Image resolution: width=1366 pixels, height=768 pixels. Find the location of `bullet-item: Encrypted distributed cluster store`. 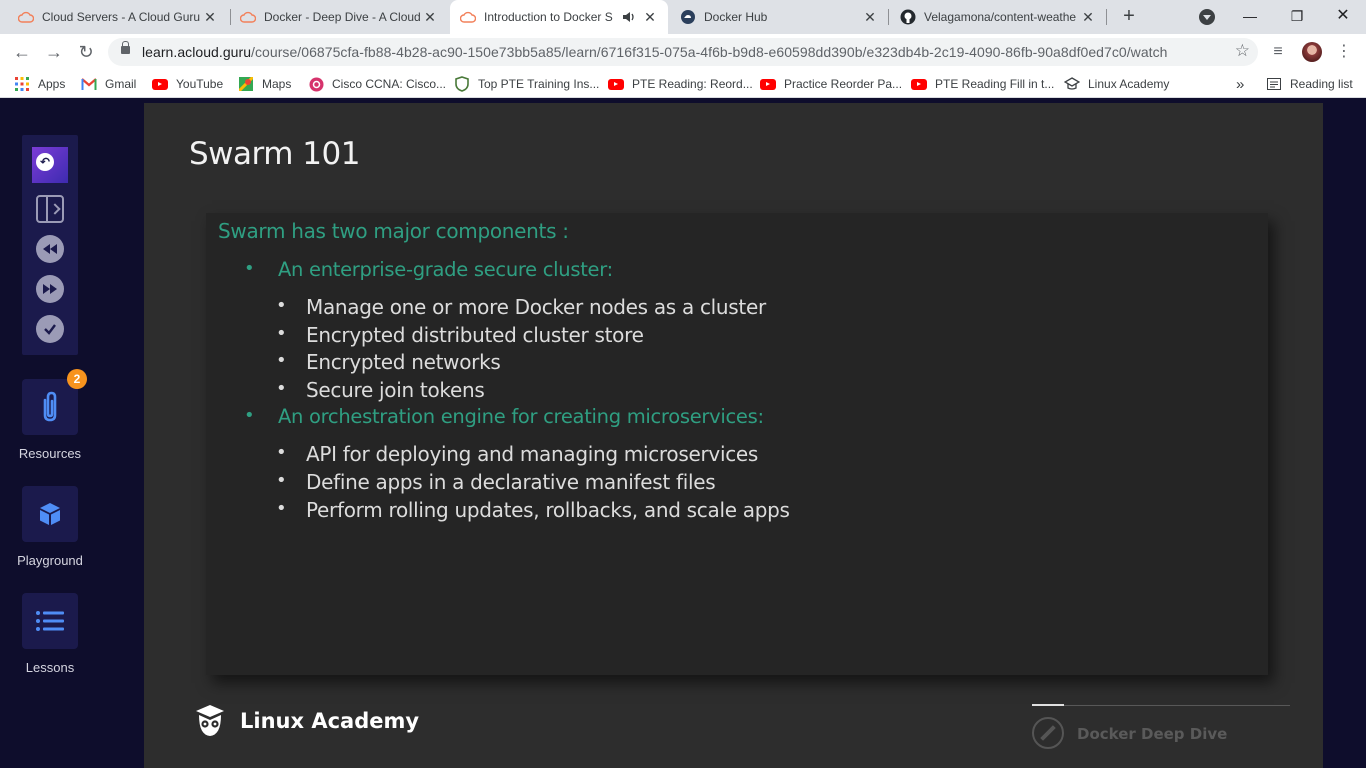

bullet-item: Encrypted distributed cluster store is located at coordinates (460, 335).